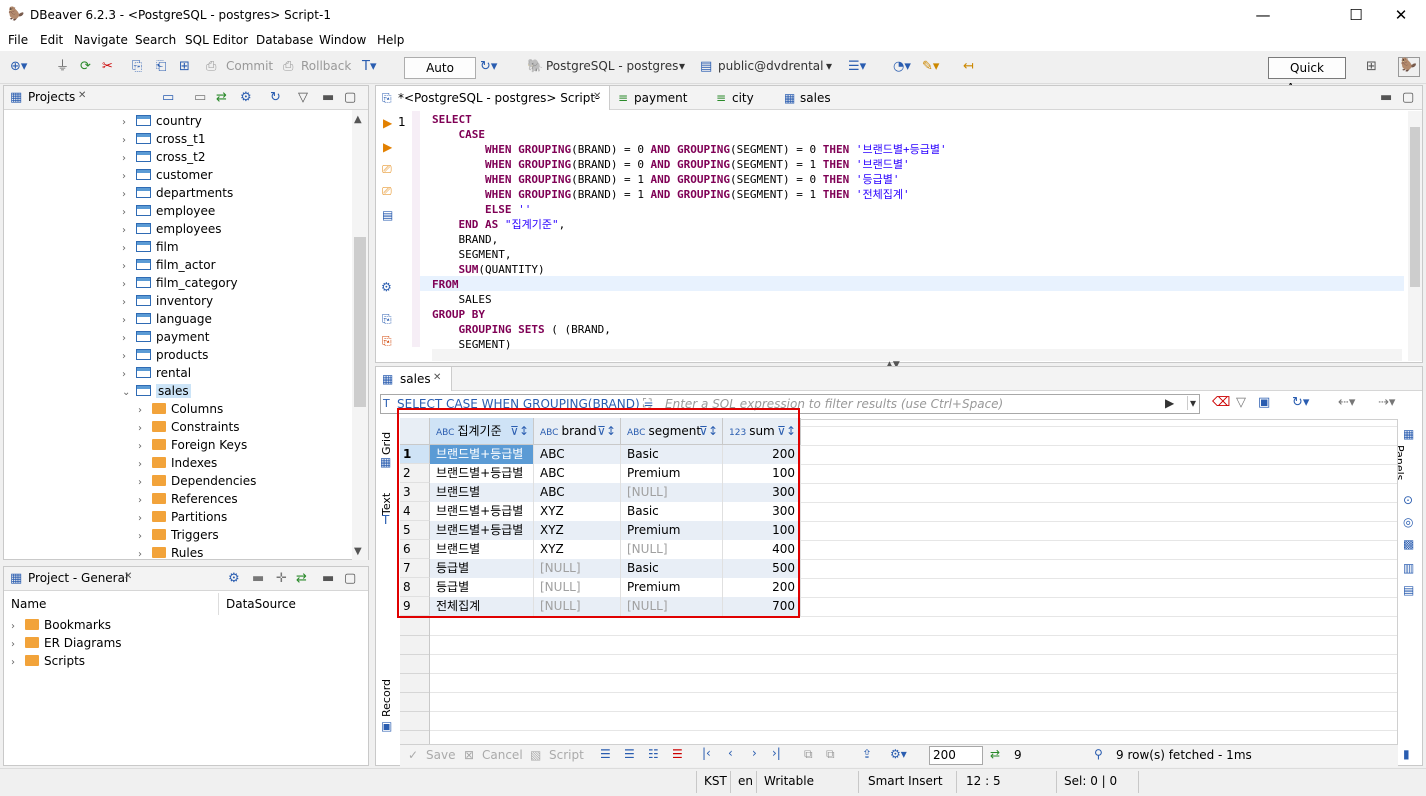 Image resolution: width=1426 pixels, height=796 pixels. What do you see at coordinates (1356, 15) in the screenshot?
I see `maximize-button: ☐` at bounding box center [1356, 15].